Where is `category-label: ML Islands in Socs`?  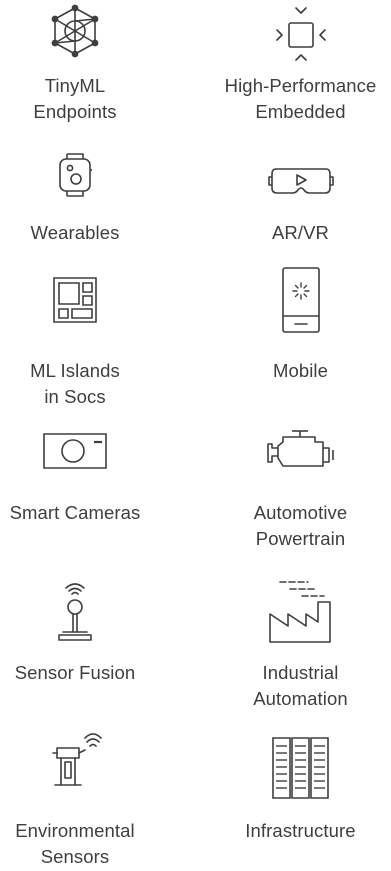 category-label: ML Islands in Socs is located at coordinates (75, 383).